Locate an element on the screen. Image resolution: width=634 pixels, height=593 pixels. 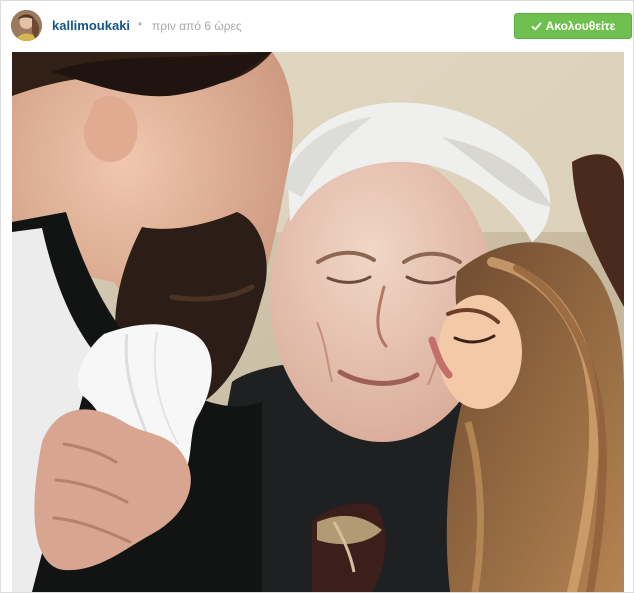
post-time: πριν από 6 ώρες is located at coordinates (197, 26).